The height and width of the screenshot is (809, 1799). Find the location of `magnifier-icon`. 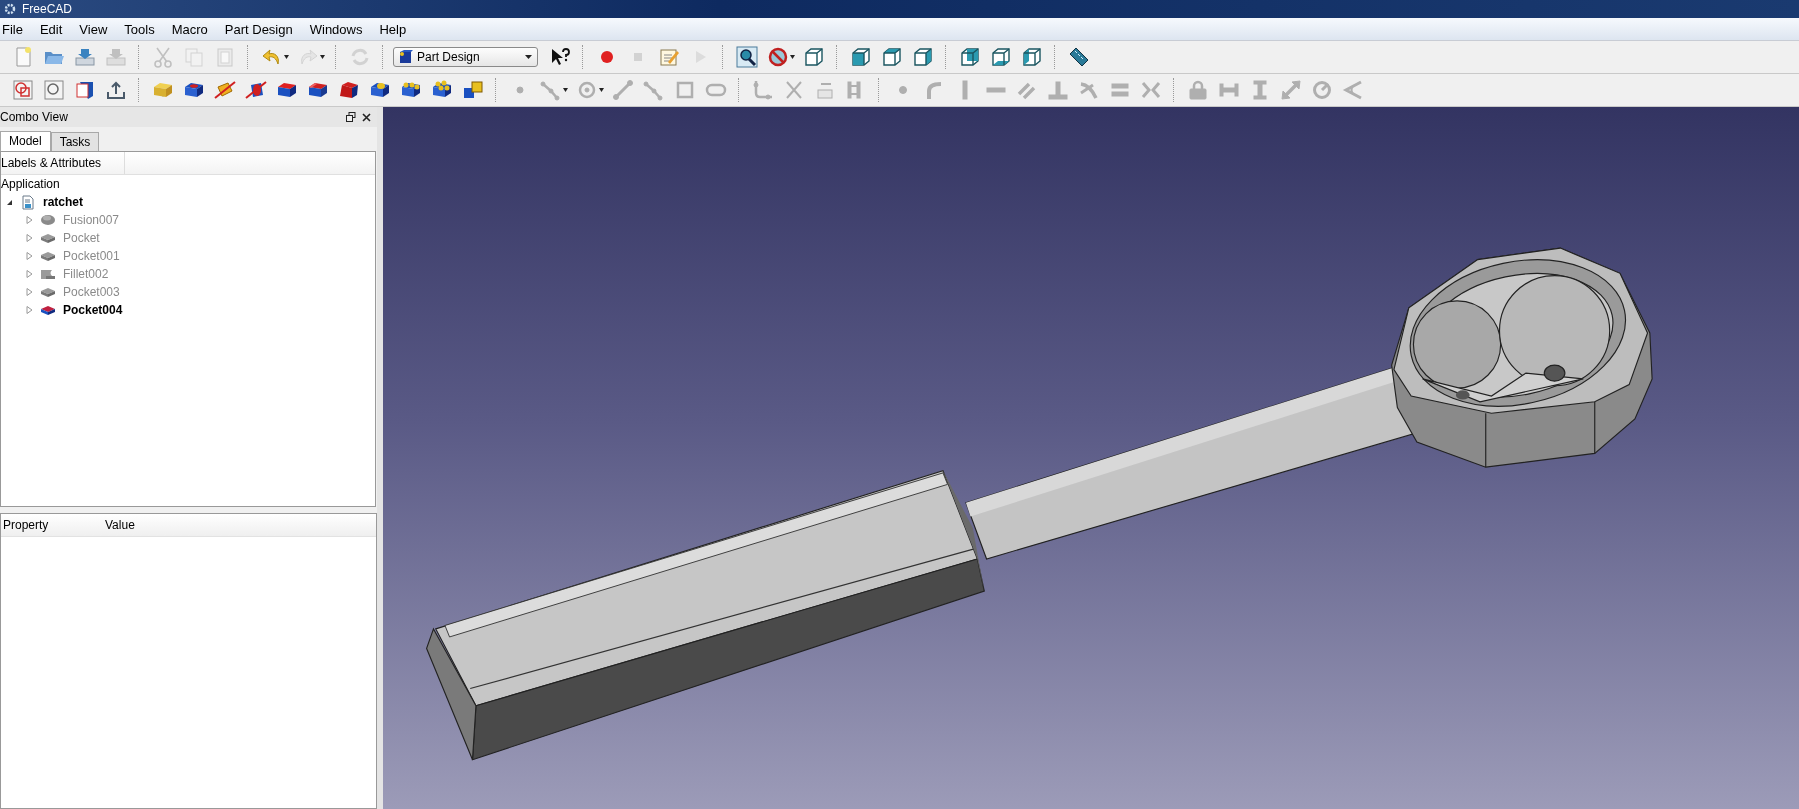

magnifier-icon is located at coordinates (746, 57).